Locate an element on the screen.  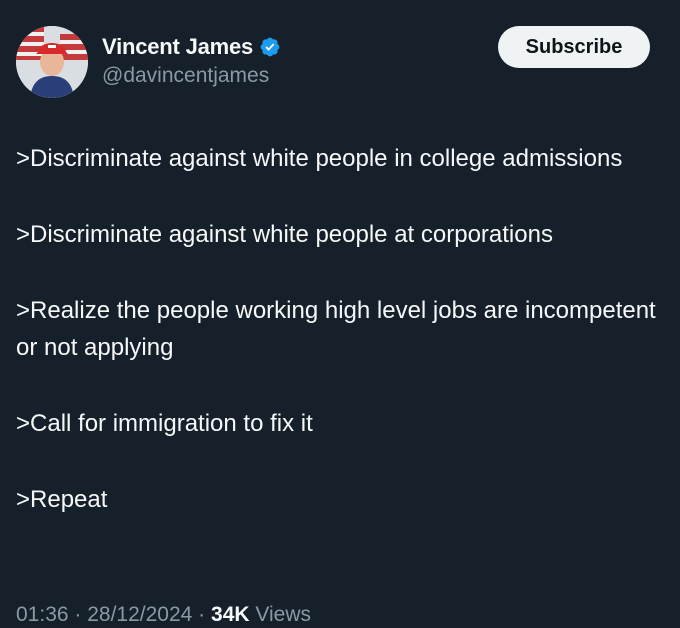
author-handle: @davincentjames is located at coordinates (185, 76).